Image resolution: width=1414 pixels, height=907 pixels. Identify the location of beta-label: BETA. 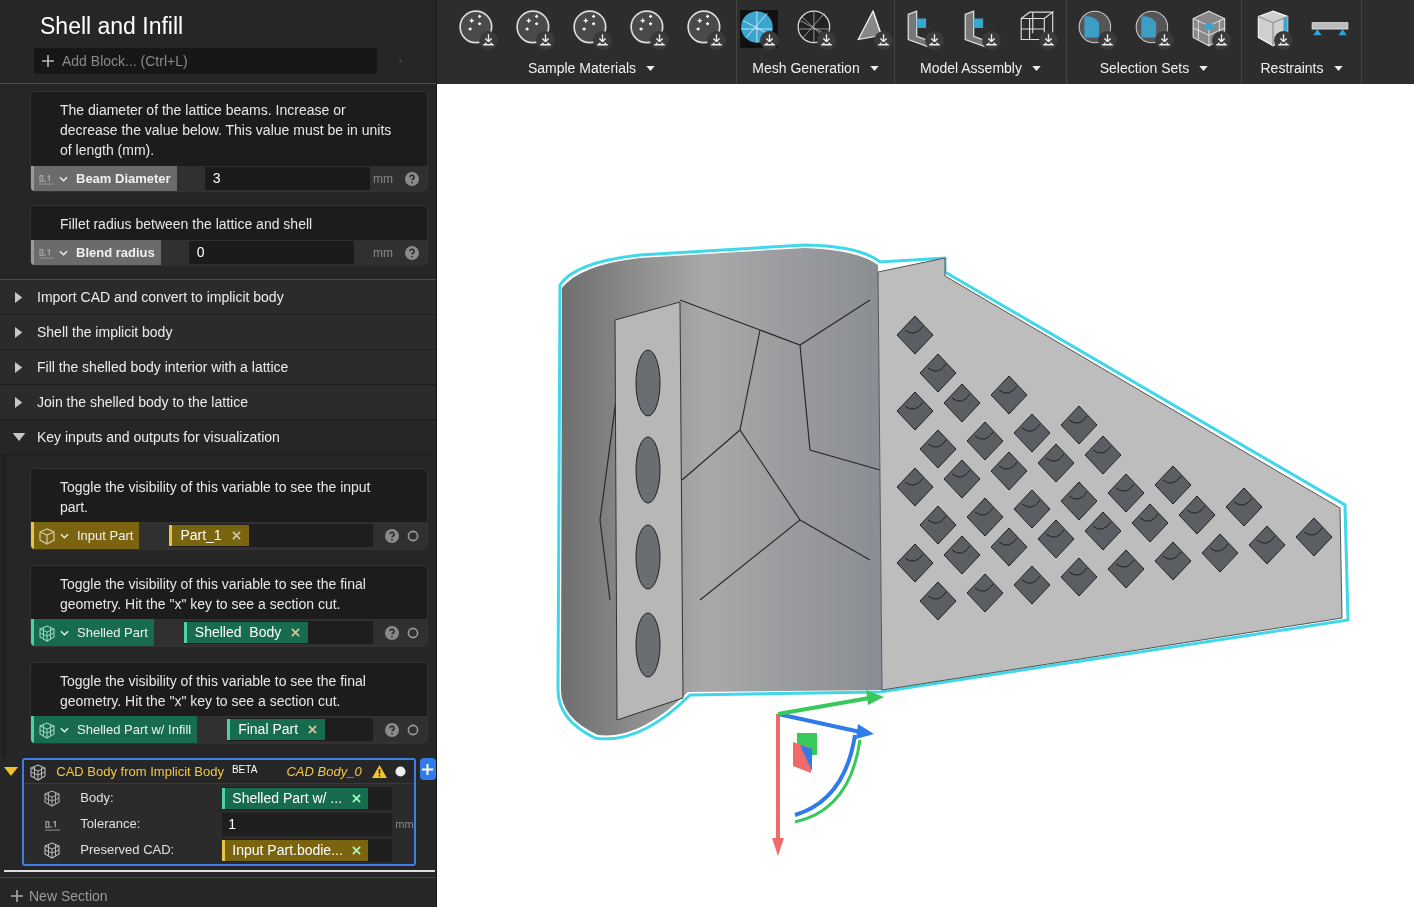
(244, 770).